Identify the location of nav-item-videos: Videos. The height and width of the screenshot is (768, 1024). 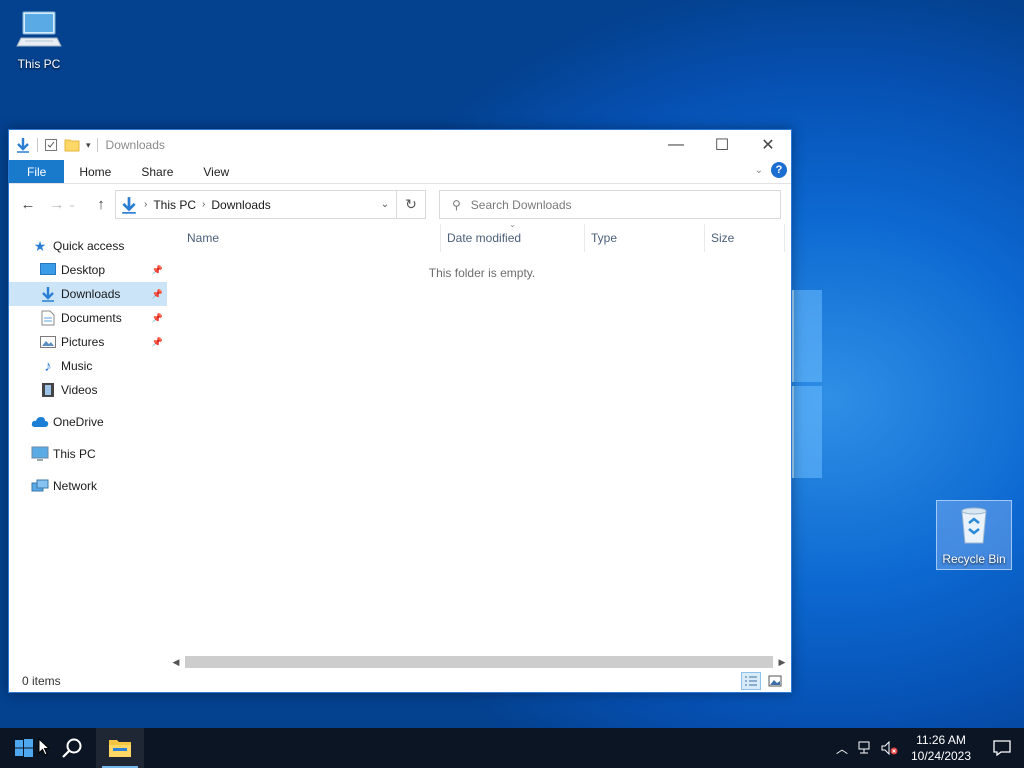
(88, 390).